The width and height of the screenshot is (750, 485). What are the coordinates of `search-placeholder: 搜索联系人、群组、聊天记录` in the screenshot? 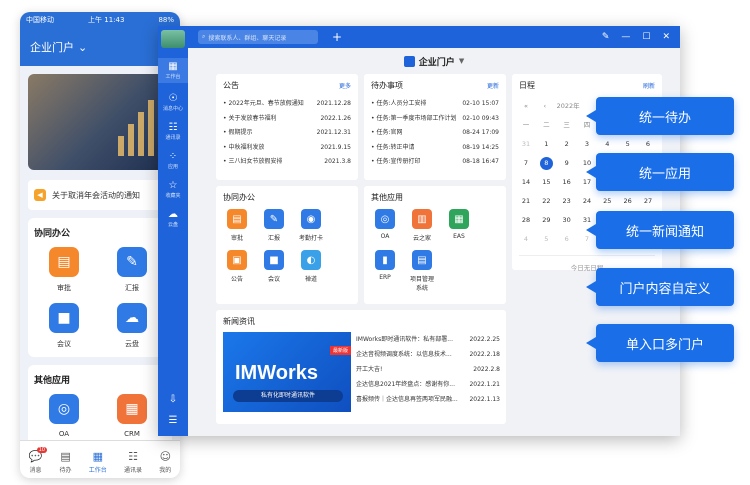 It's located at (247, 38).